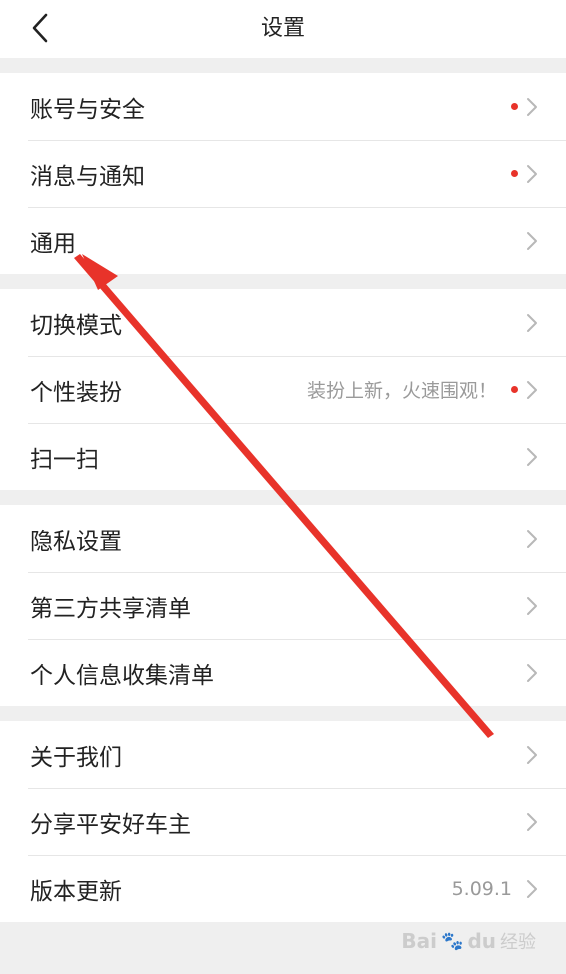 This screenshot has height=974, width=566. Describe the element at coordinates (283, 456) in the screenshot. I see `settings-row: 扫一扫` at that location.